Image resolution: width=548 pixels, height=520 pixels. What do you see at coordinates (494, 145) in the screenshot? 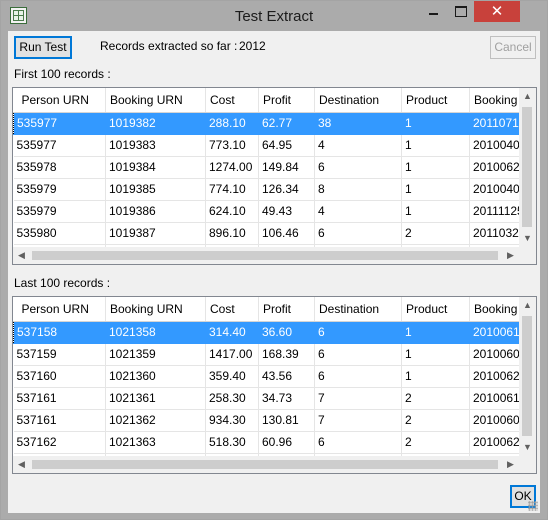
I see `table-cell: 20100404` at bounding box center [494, 145].